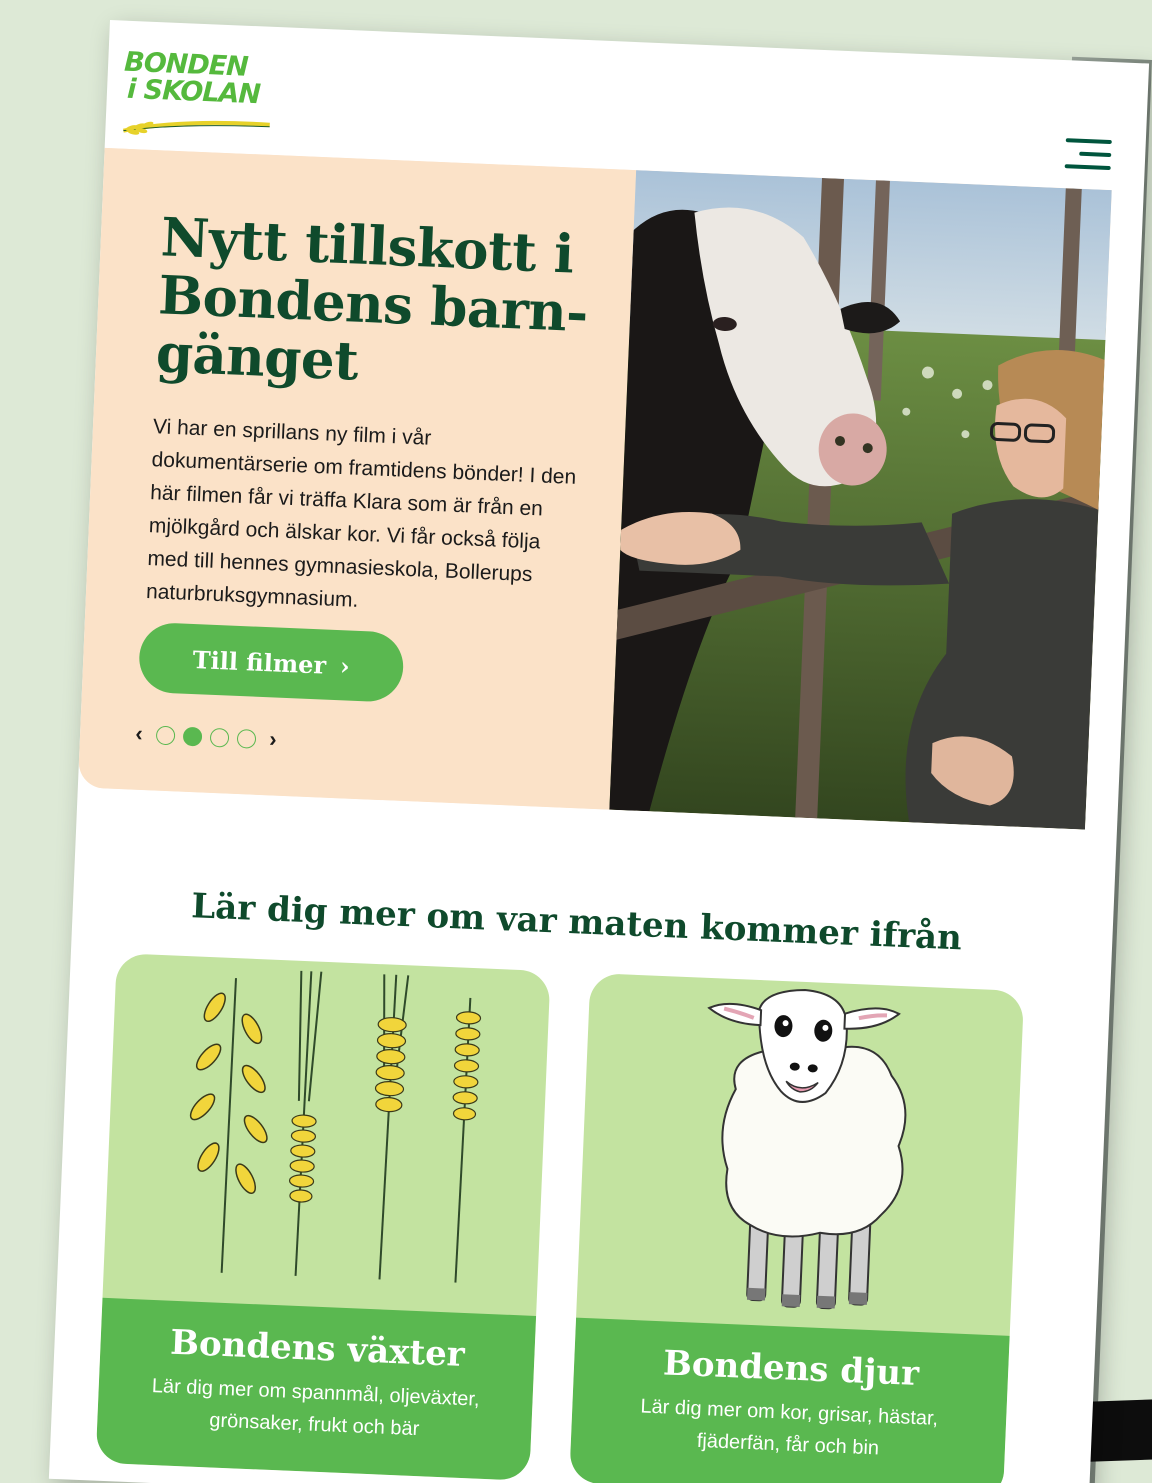 This screenshot has width=1152, height=1483. What do you see at coordinates (206, 736) in the screenshot?
I see `carousel-controls: ‹ ›` at bounding box center [206, 736].